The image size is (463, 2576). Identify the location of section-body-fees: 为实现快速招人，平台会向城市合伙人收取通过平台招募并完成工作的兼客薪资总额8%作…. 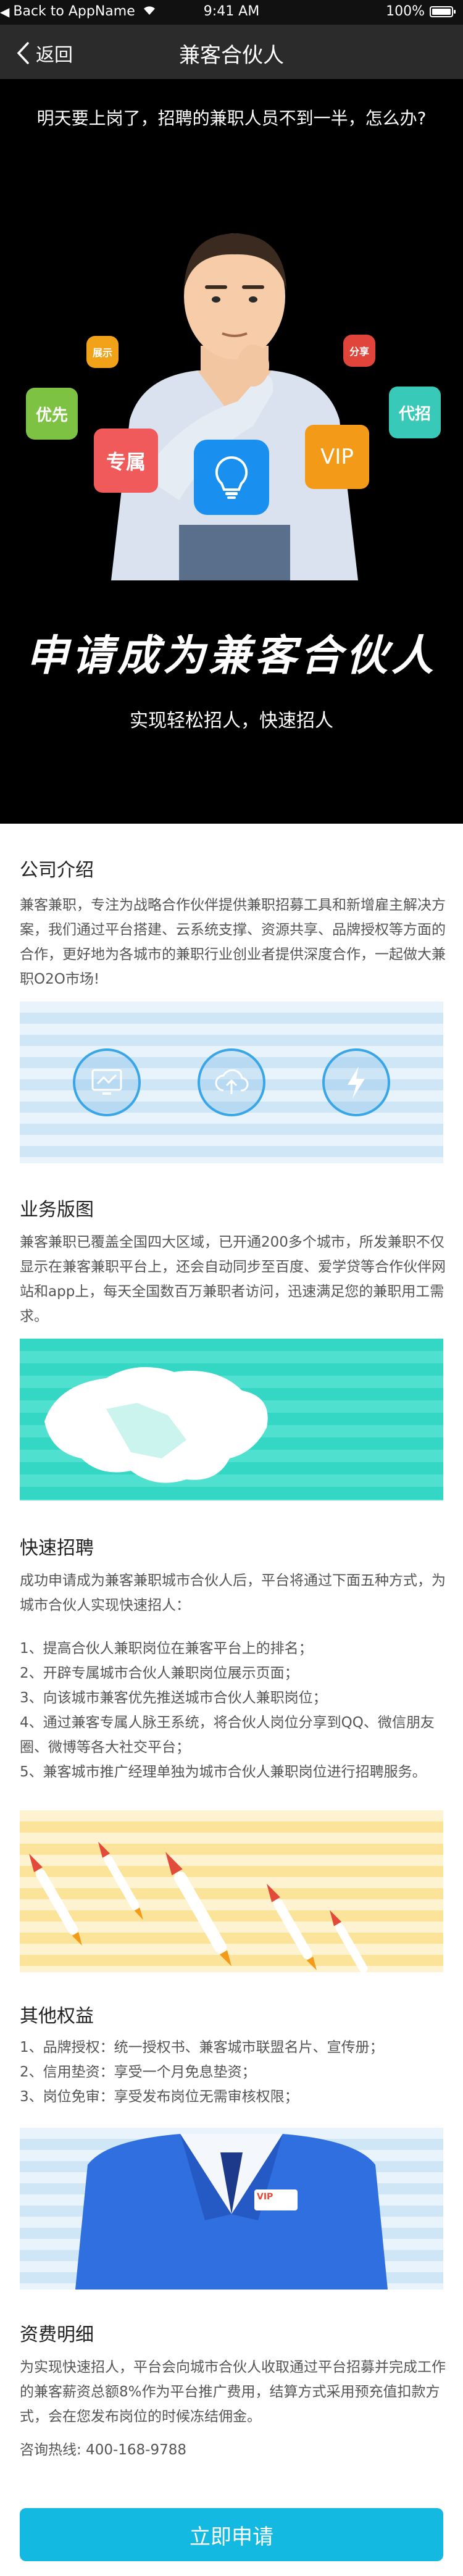
(233, 2392).